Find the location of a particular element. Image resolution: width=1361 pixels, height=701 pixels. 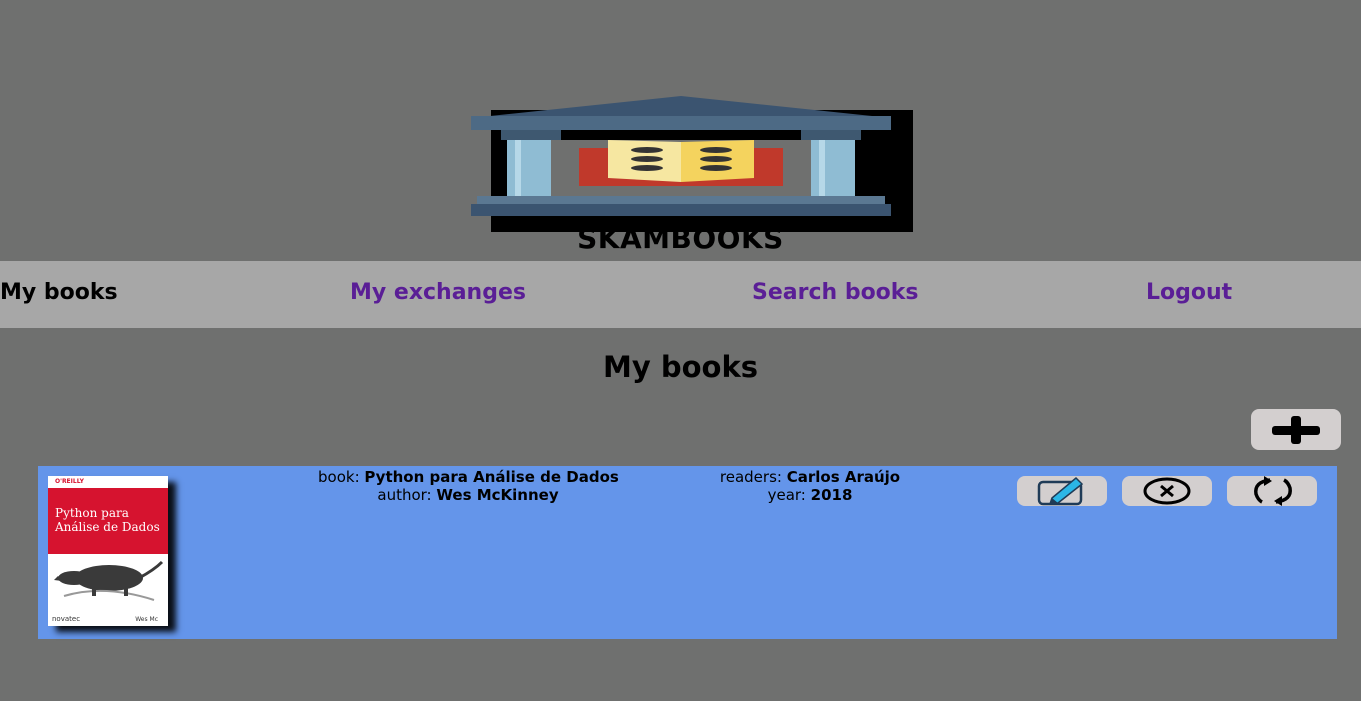

edit-book-button is located at coordinates (1062, 491).